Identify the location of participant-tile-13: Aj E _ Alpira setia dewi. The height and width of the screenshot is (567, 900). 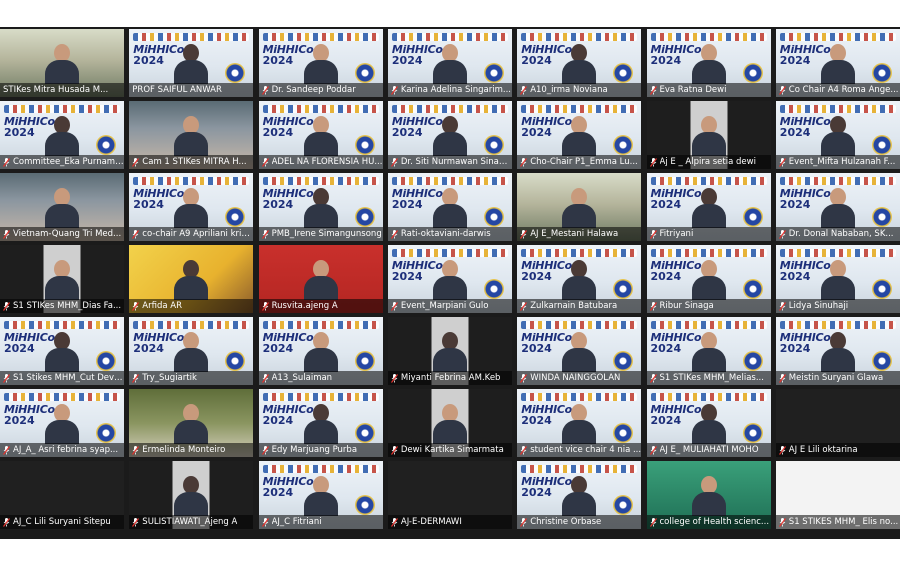
(708, 135).